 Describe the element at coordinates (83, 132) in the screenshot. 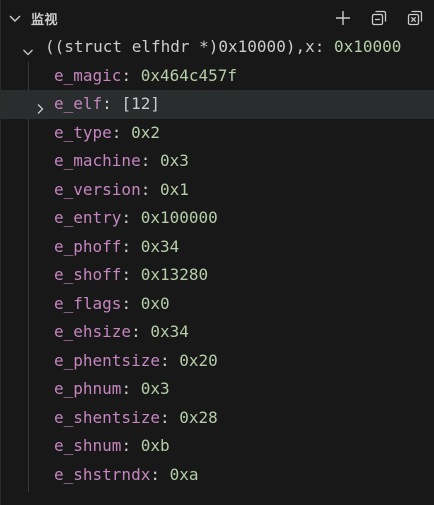

I see `property-name: e_type` at that location.